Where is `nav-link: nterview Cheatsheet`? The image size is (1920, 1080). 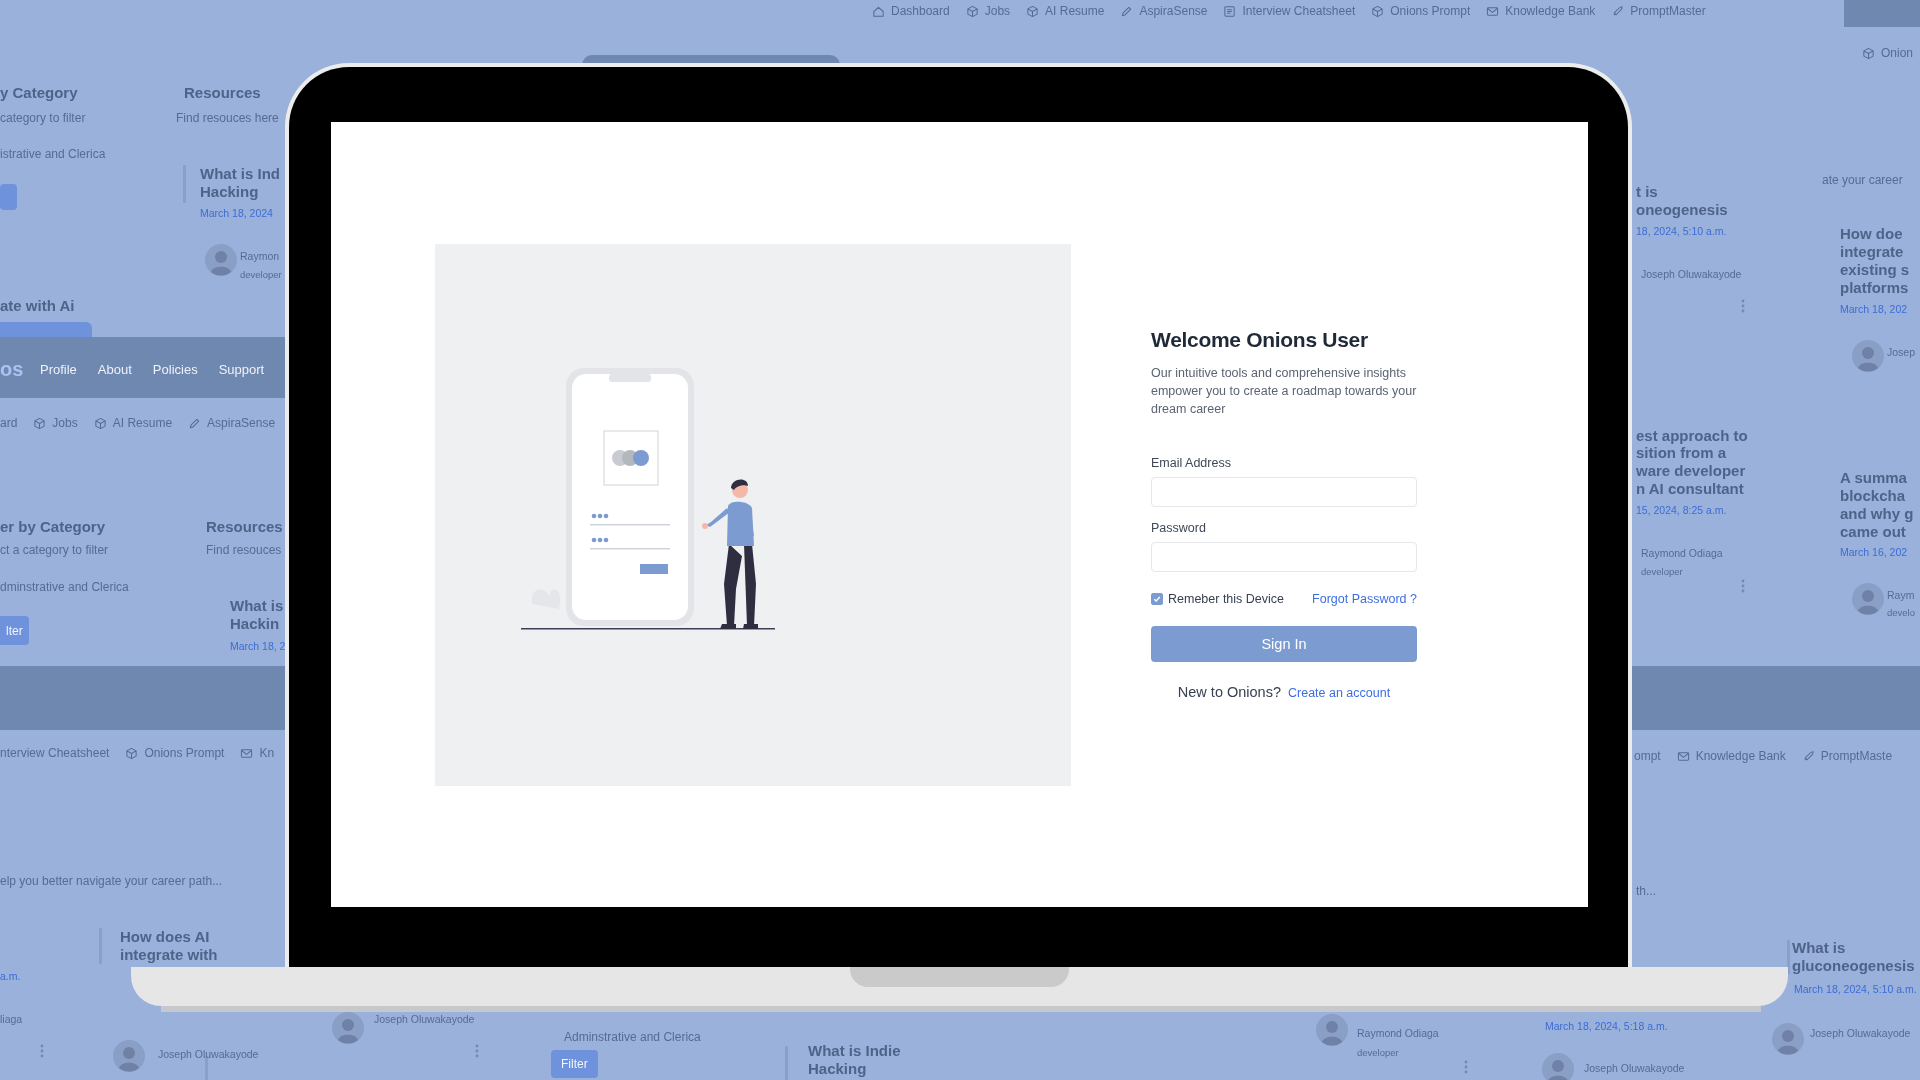 nav-link: nterview Cheatsheet is located at coordinates (55, 753).